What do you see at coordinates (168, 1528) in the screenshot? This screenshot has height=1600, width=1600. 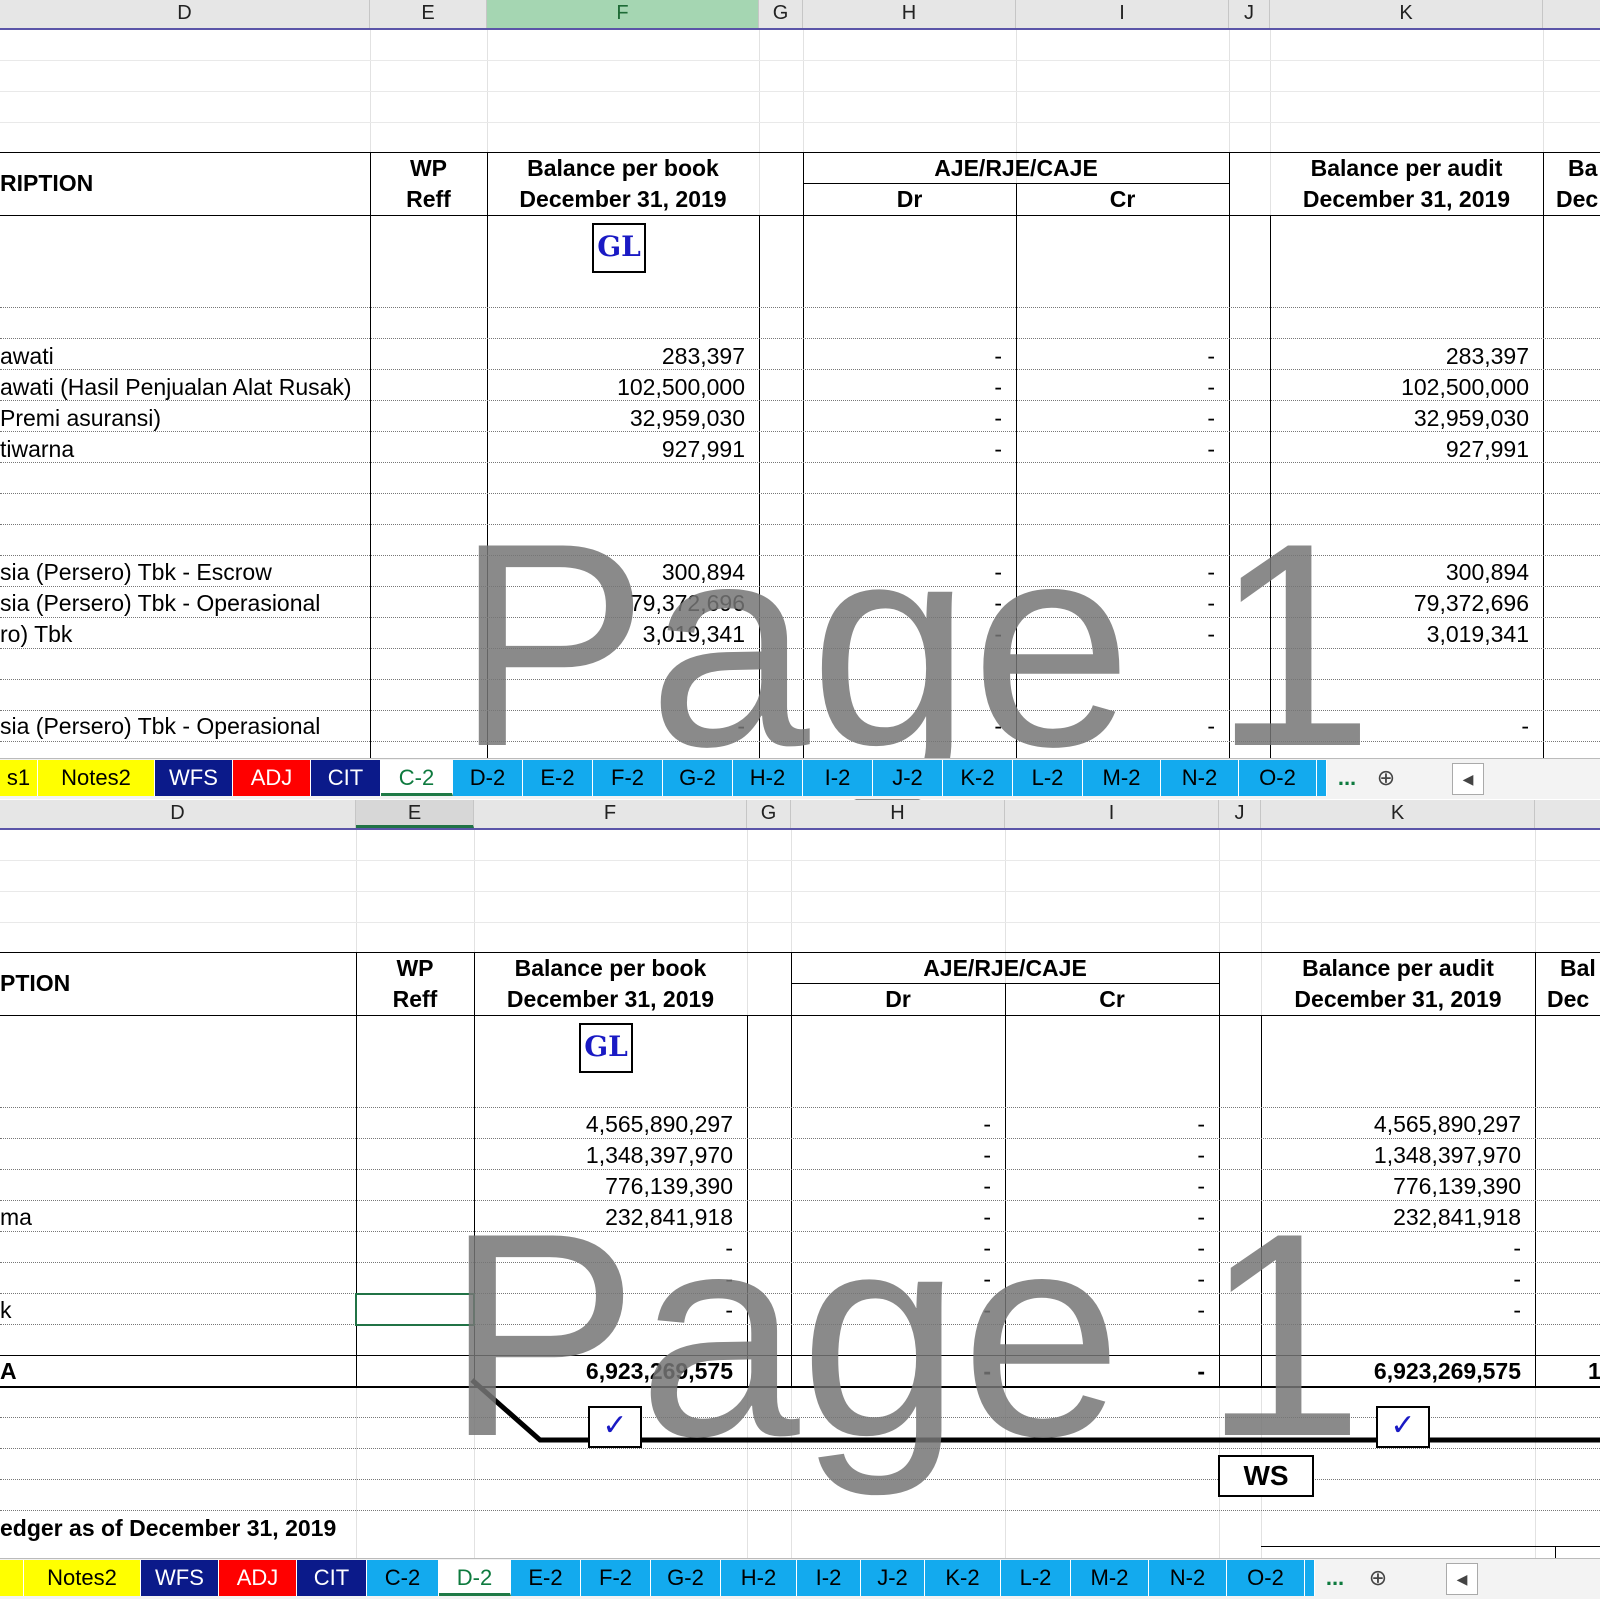 I see `ledger-note: edger as of December 31, 2019` at bounding box center [168, 1528].